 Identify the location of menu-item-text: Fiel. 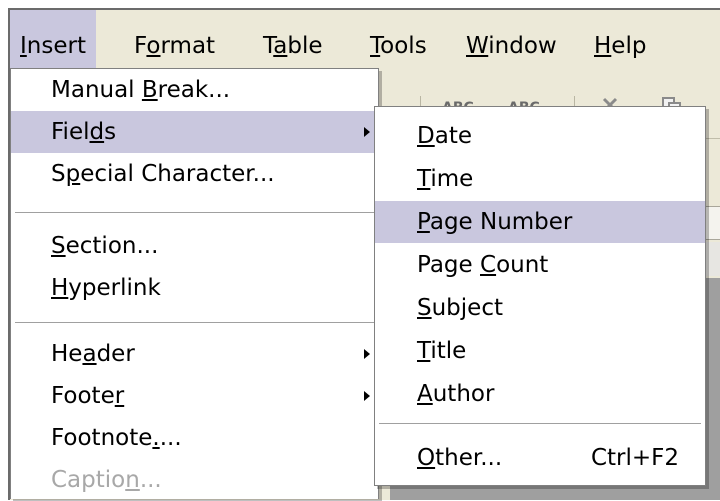
(70, 132).